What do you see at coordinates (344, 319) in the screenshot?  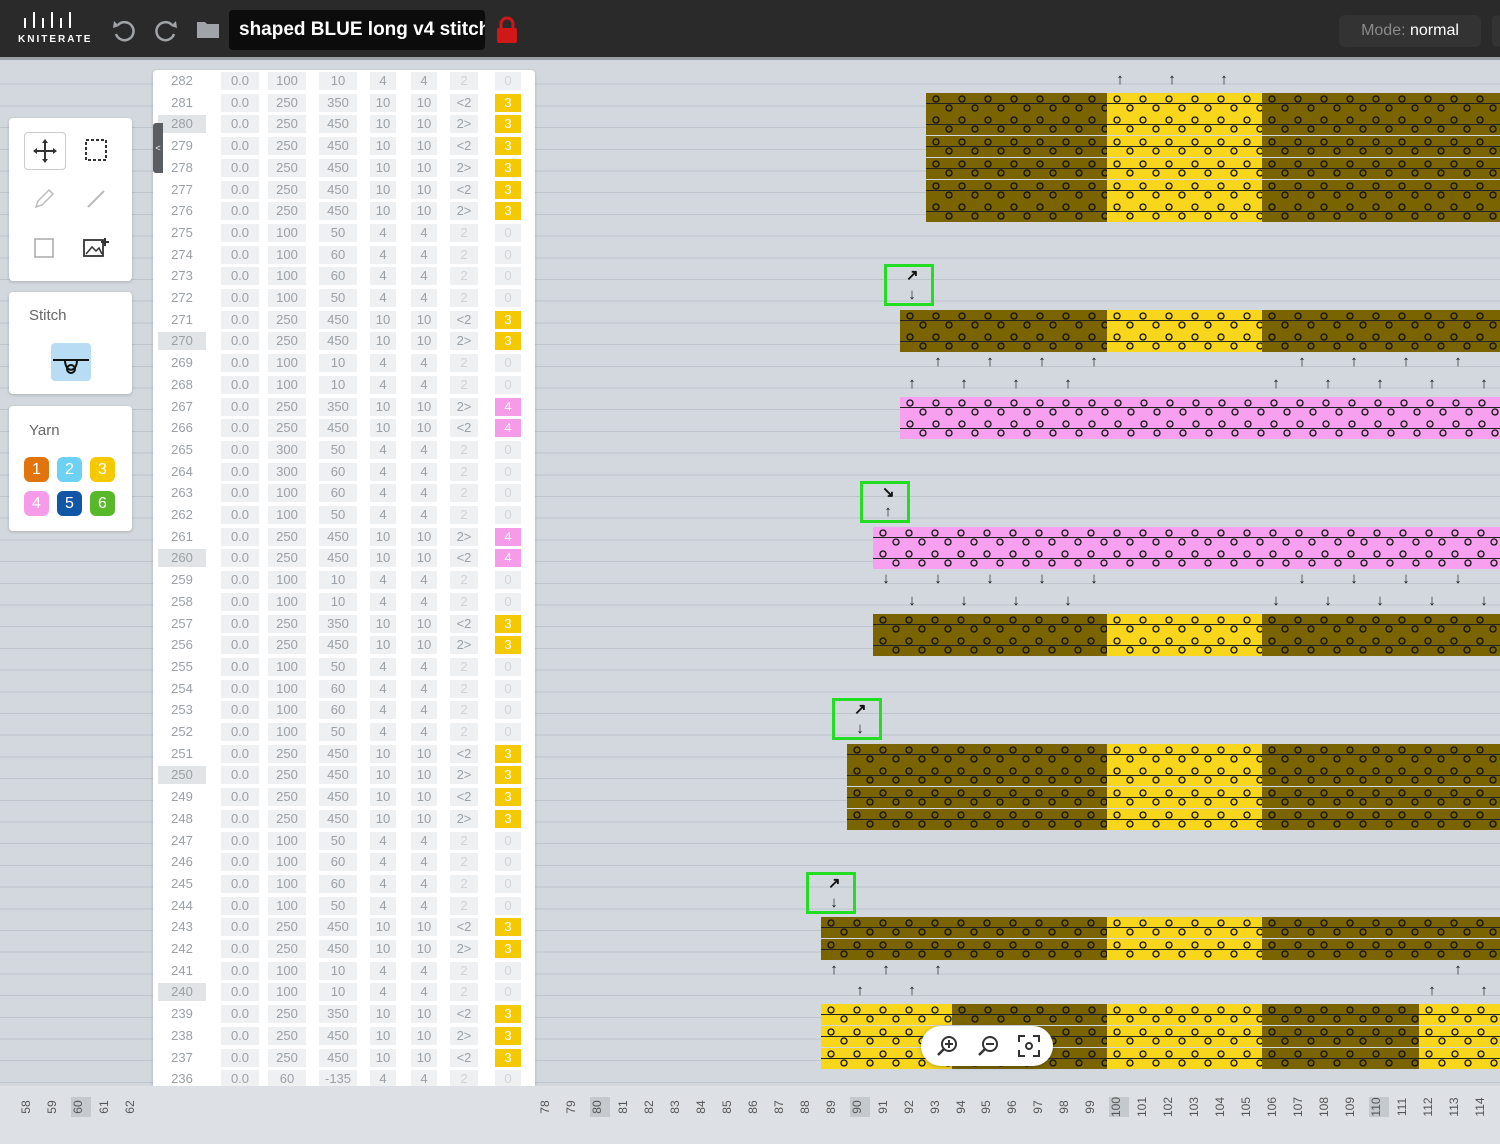 I see `table-row: 271 0.0 250 450 10 10 <2 3` at bounding box center [344, 319].